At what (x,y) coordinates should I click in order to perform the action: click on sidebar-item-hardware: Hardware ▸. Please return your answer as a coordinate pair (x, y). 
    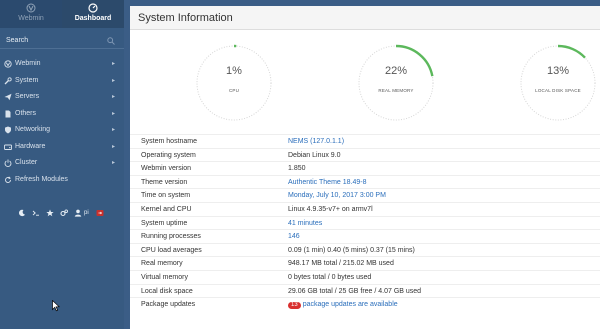
    Looking at the image, I should click on (62, 147).